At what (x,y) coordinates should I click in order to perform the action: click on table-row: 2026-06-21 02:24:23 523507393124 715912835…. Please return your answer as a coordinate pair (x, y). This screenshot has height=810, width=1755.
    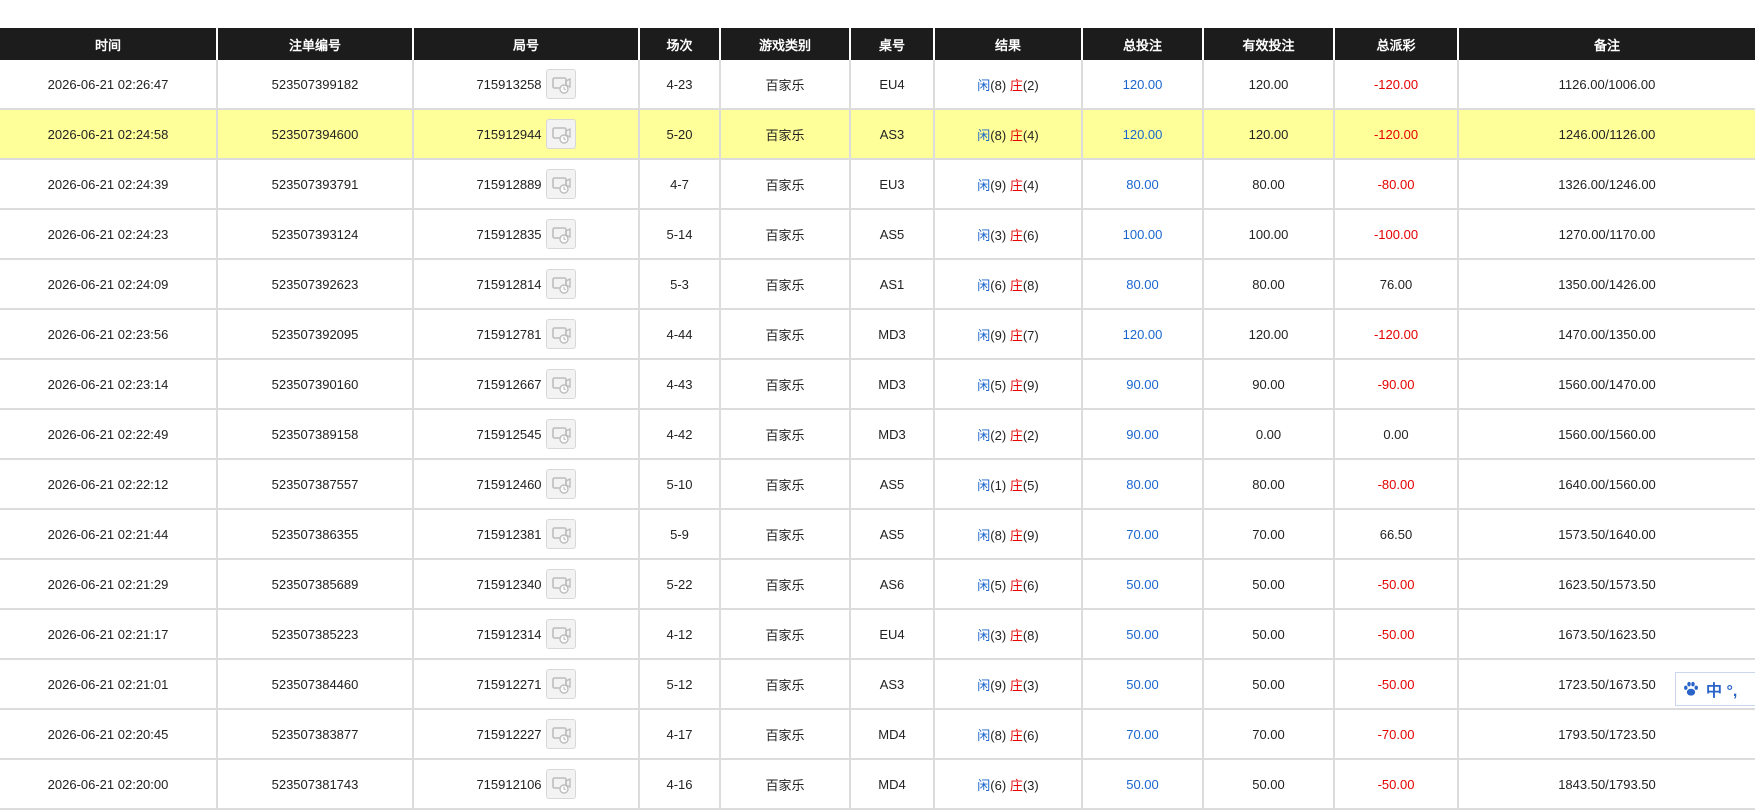
    Looking at the image, I should click on (877, 234).